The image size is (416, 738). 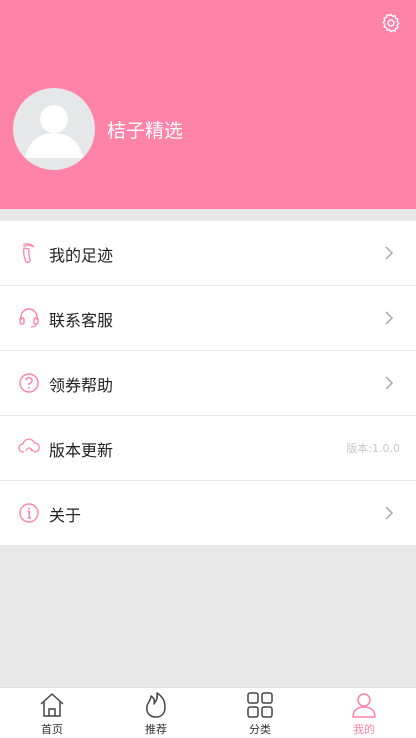 I want to click on avatar, so click(x=54, y=129).